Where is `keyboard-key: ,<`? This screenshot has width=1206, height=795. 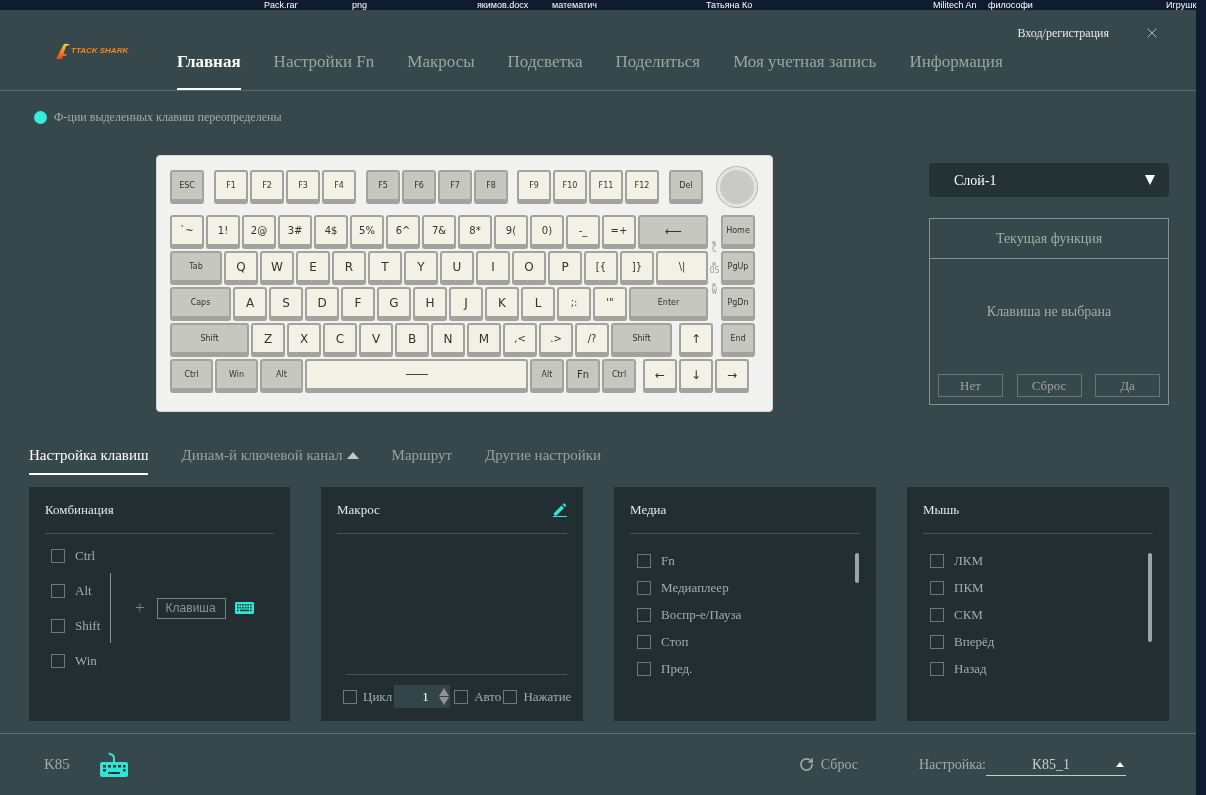
keyboard-key: ,< is located at coordinates (520, 340).